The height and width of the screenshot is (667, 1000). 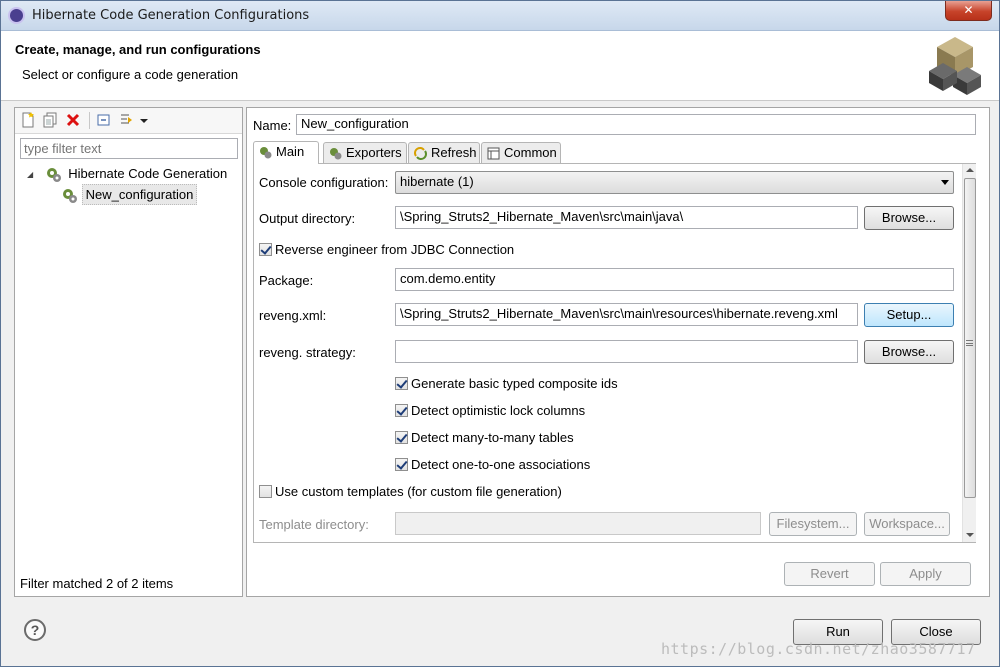 What do you see at coordinates (16, 15) in the screenshot?
I see `eclipse-icon` at bounding box center [16, 15].